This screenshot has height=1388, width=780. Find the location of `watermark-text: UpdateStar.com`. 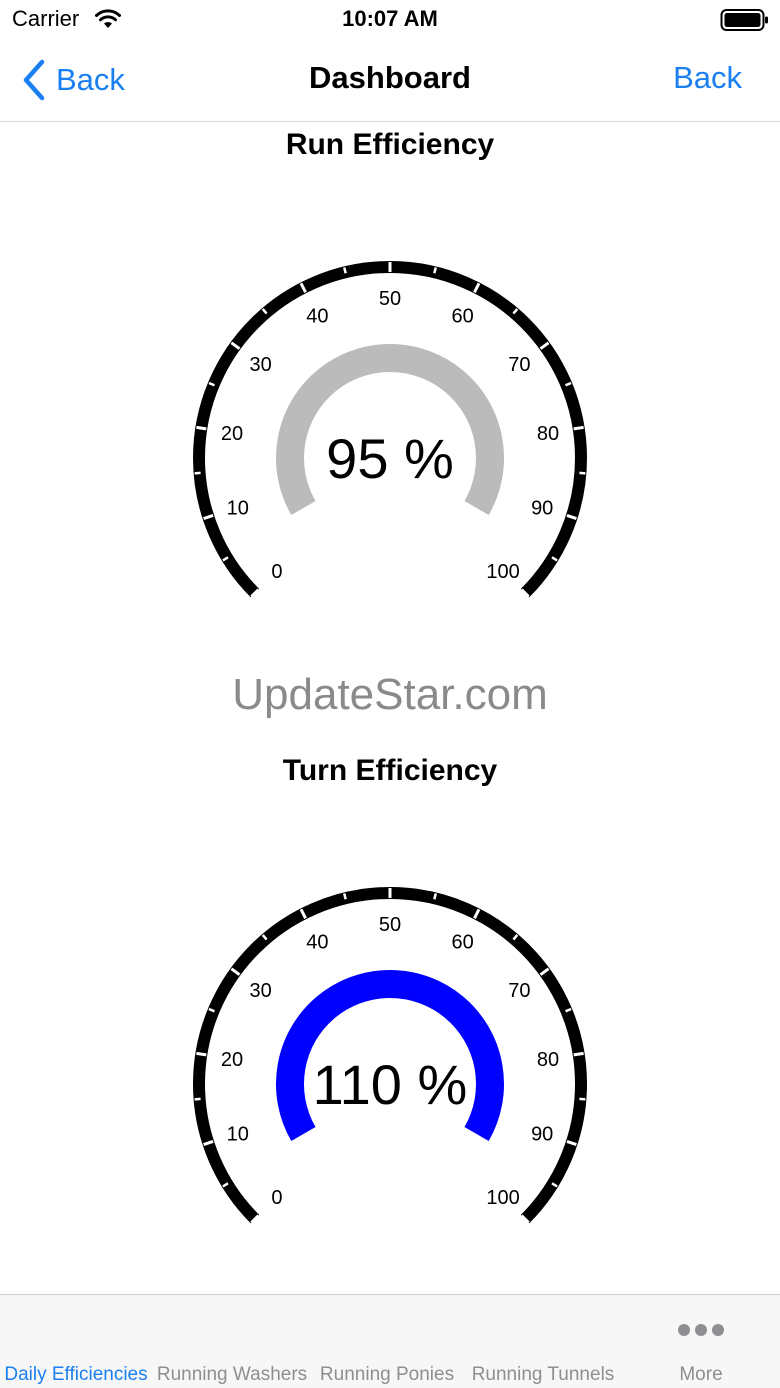

watermark-text: UpdateStar.com is located at coordinates (390, 695).